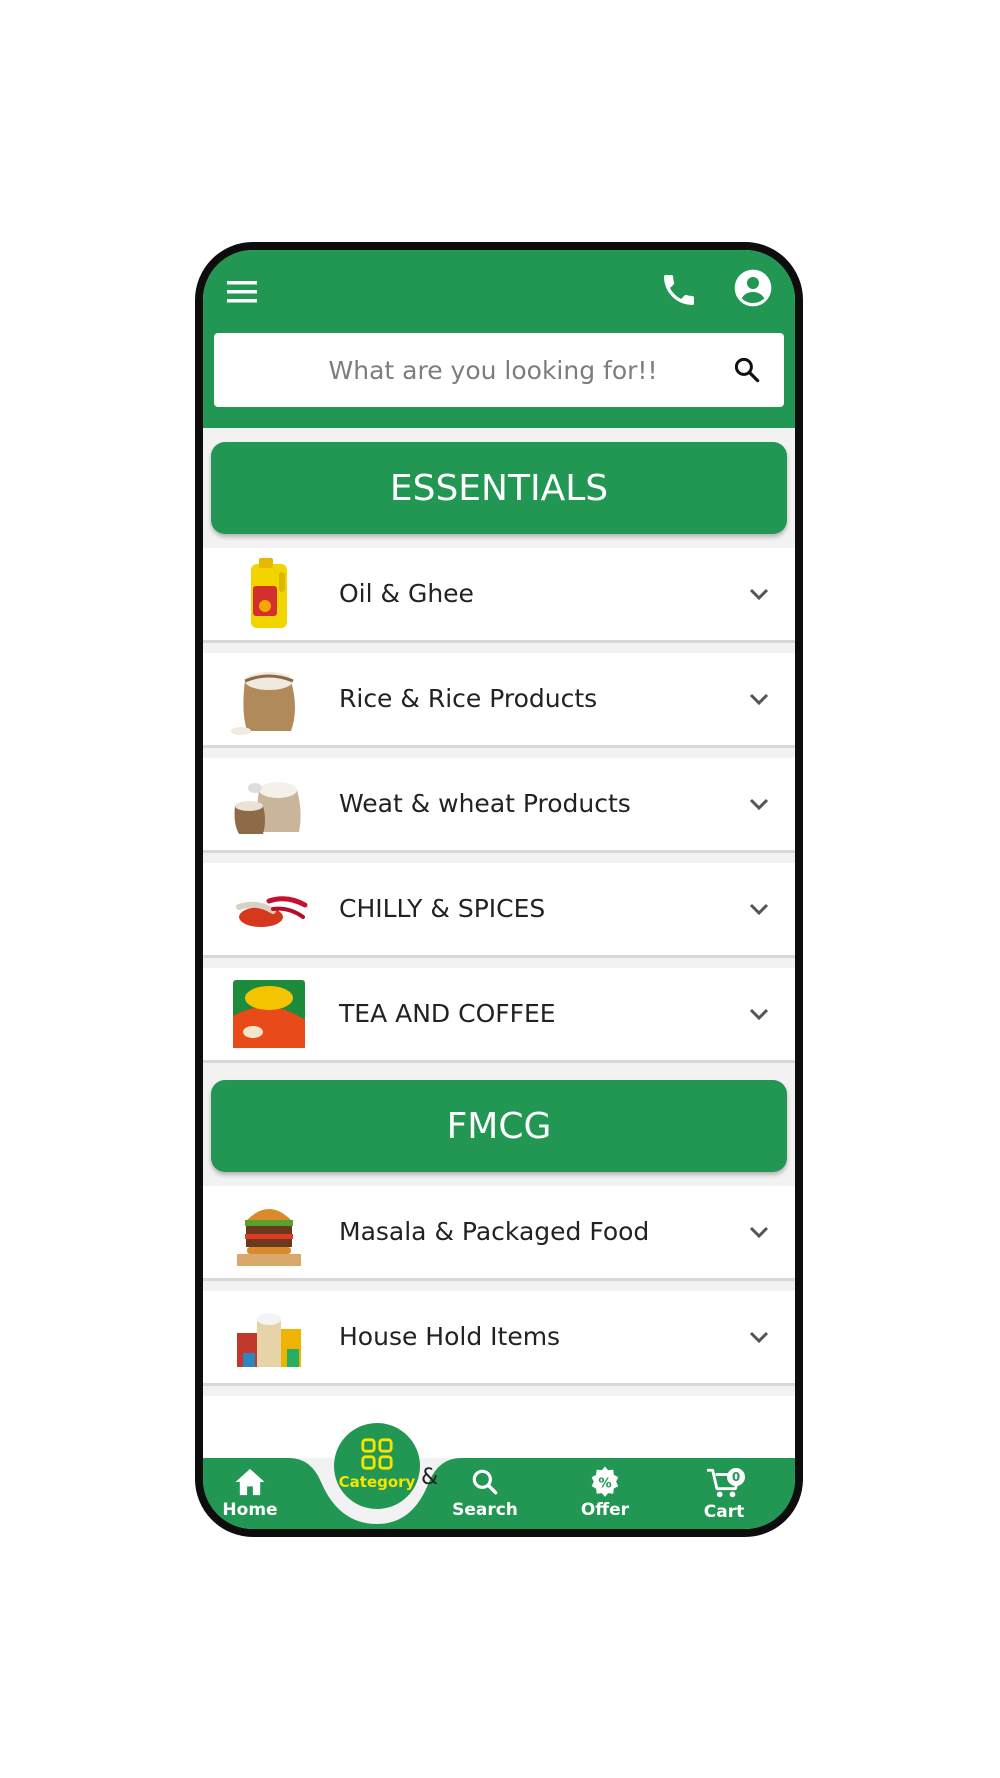  I want to click on rice-sack-image, so click(269, 699).